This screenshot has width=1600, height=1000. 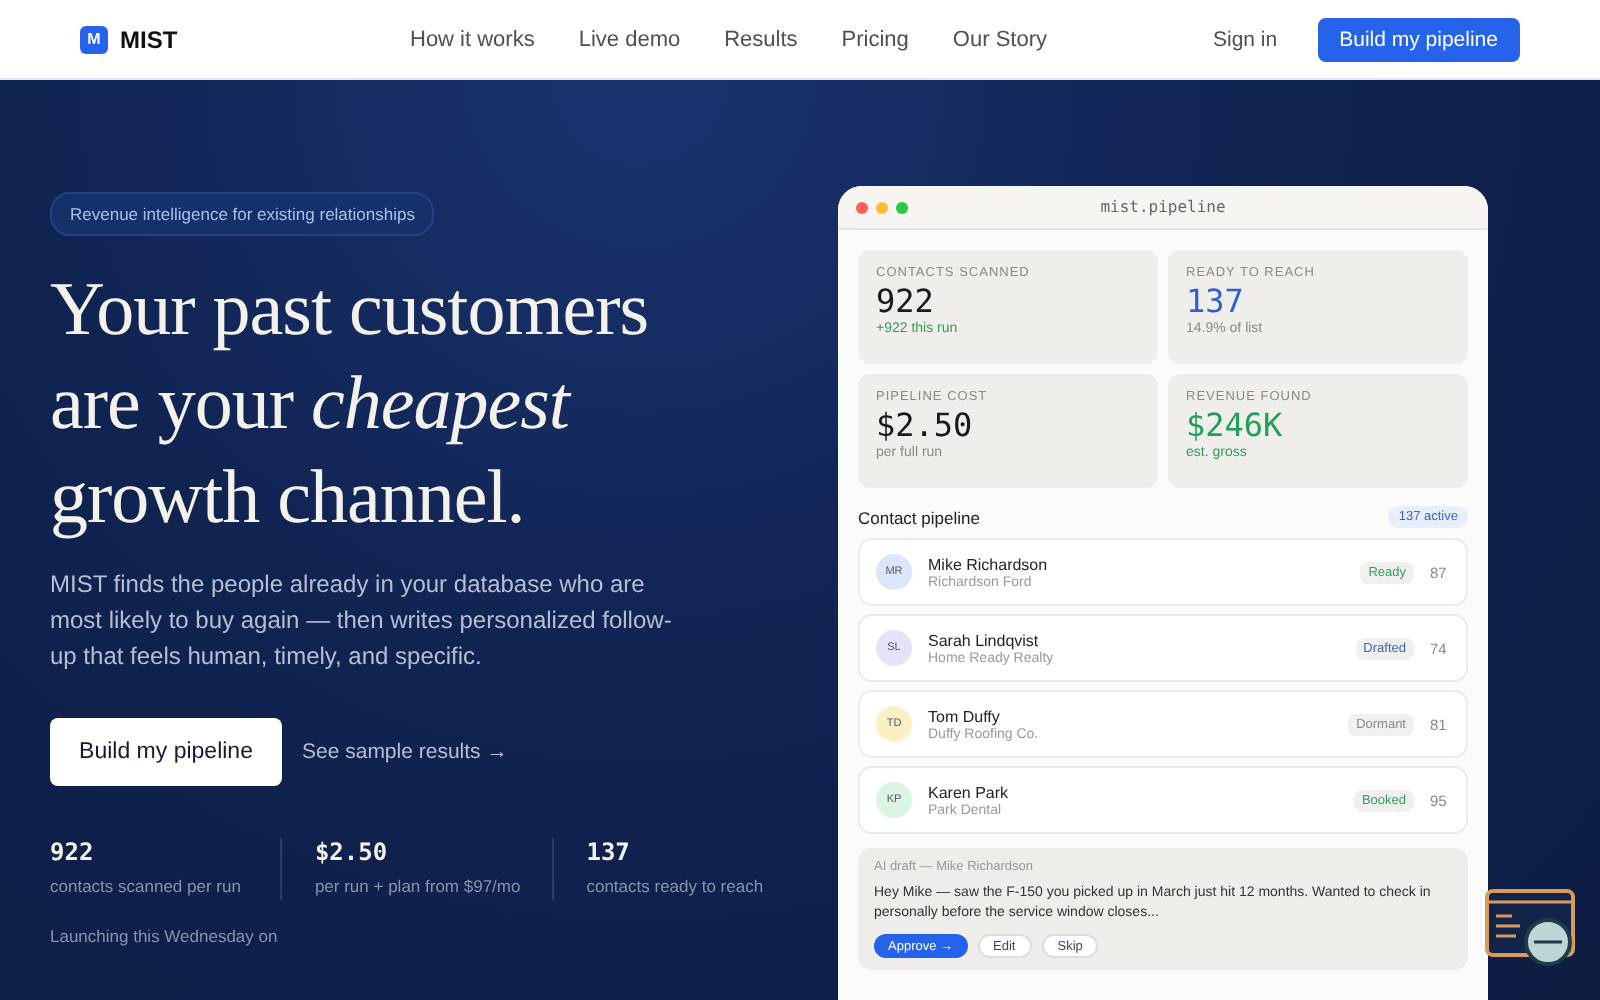 I want to click on metric-value: 922, so click(x=906, y=301).